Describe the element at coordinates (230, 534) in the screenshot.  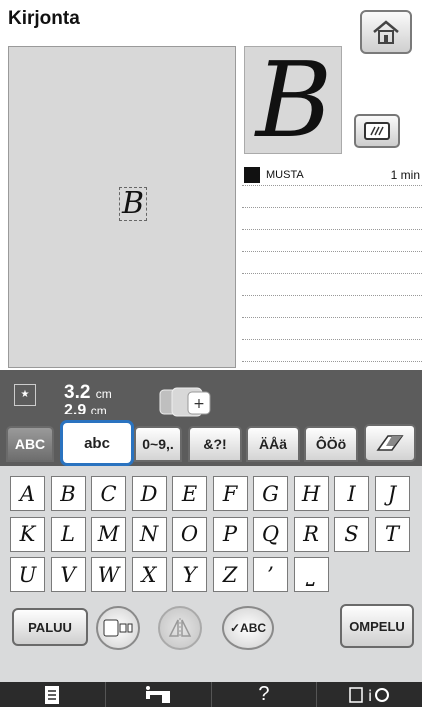
I see `key-p: P` at that location.